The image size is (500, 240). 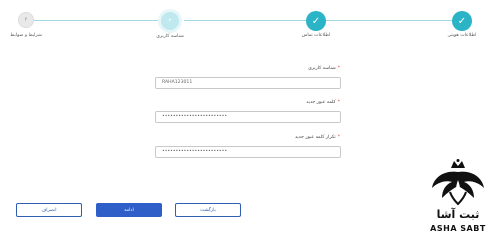 I want to click on brand-logo: ثبت آشا ASHA SABT, so click(x=458, y=196).